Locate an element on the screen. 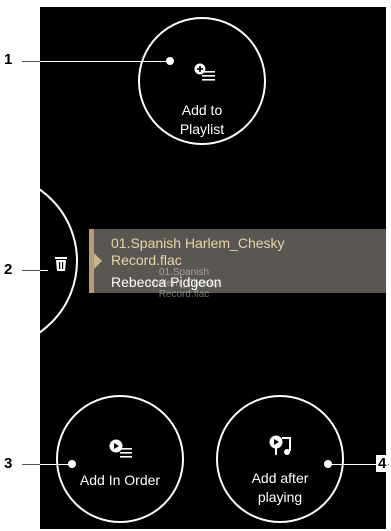  add-in-order-button: Add In Order is located at coordinates (120, 459).